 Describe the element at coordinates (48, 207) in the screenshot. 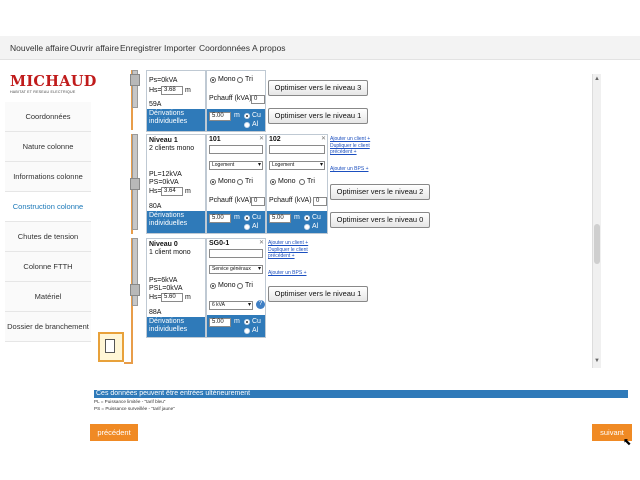

I see `sidebar-item-construction-colonne: Construction colonne` at that location.